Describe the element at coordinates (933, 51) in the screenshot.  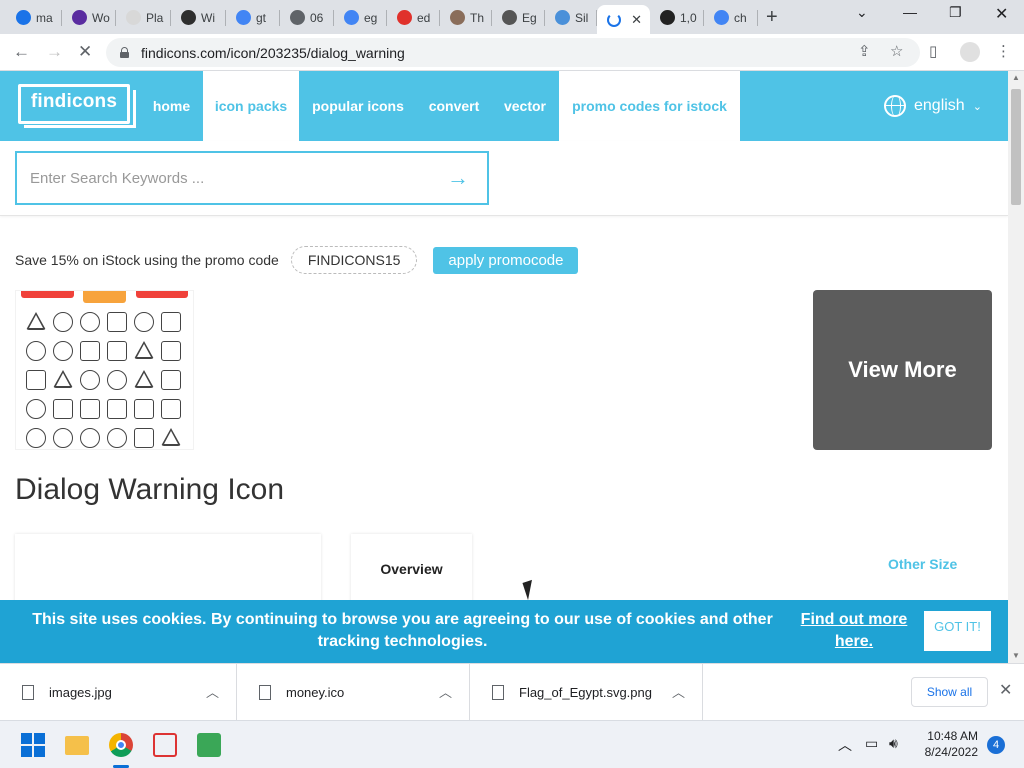
I see `side-panel-icon: ▯` at that location.